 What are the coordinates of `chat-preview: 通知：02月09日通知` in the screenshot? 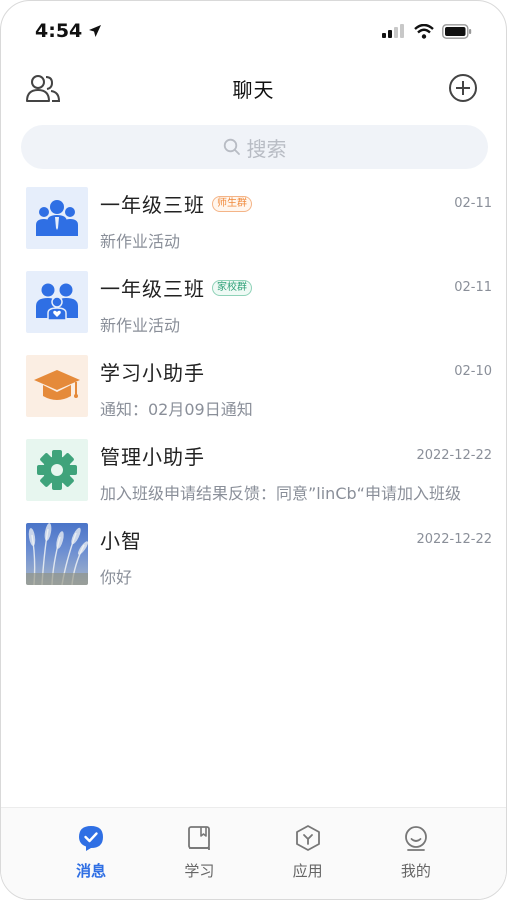 It's located at (176, 409).